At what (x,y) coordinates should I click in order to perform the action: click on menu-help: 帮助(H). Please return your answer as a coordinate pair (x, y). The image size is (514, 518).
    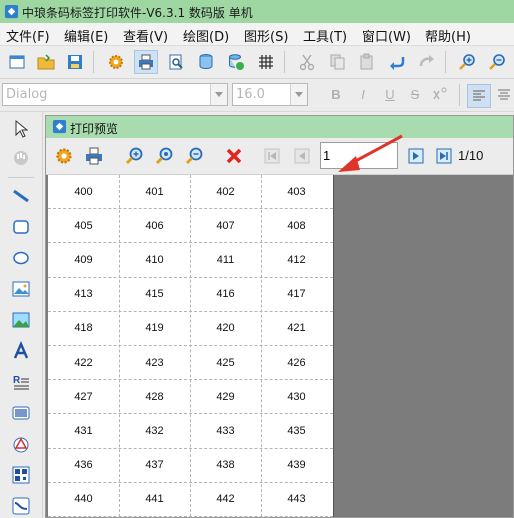
    Looking at the image, I should click on (448, 35).